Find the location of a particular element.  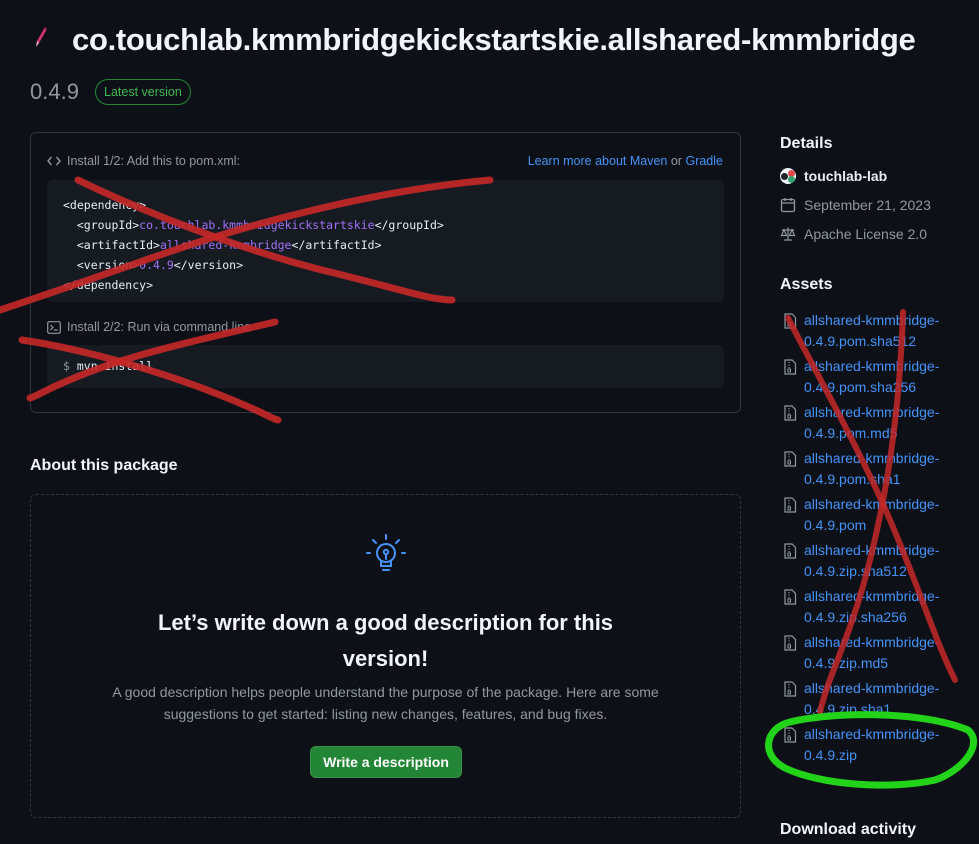

asset-link: allshared-kmmbridge- 0.4.9.zip.sha256 is located at coordinates (871, 609).